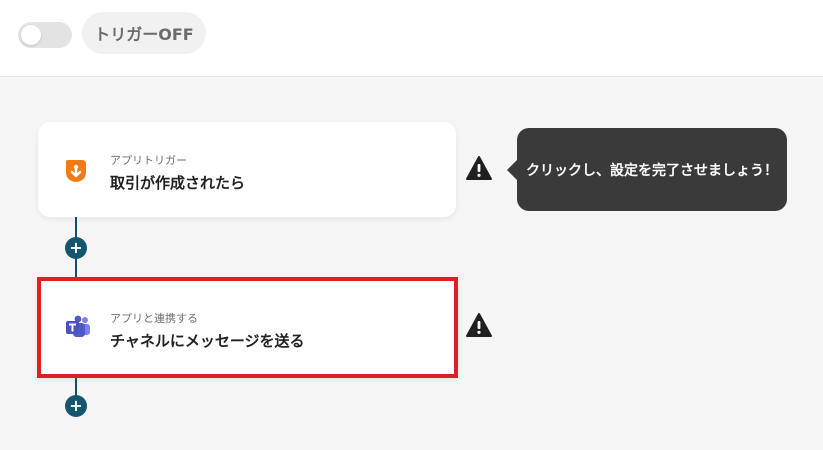 The image size is (823, 450). Describe the element at coordinates (207, 341) in the screenshot. I see `step-title: チャネルにメッセージを送る` at that location.